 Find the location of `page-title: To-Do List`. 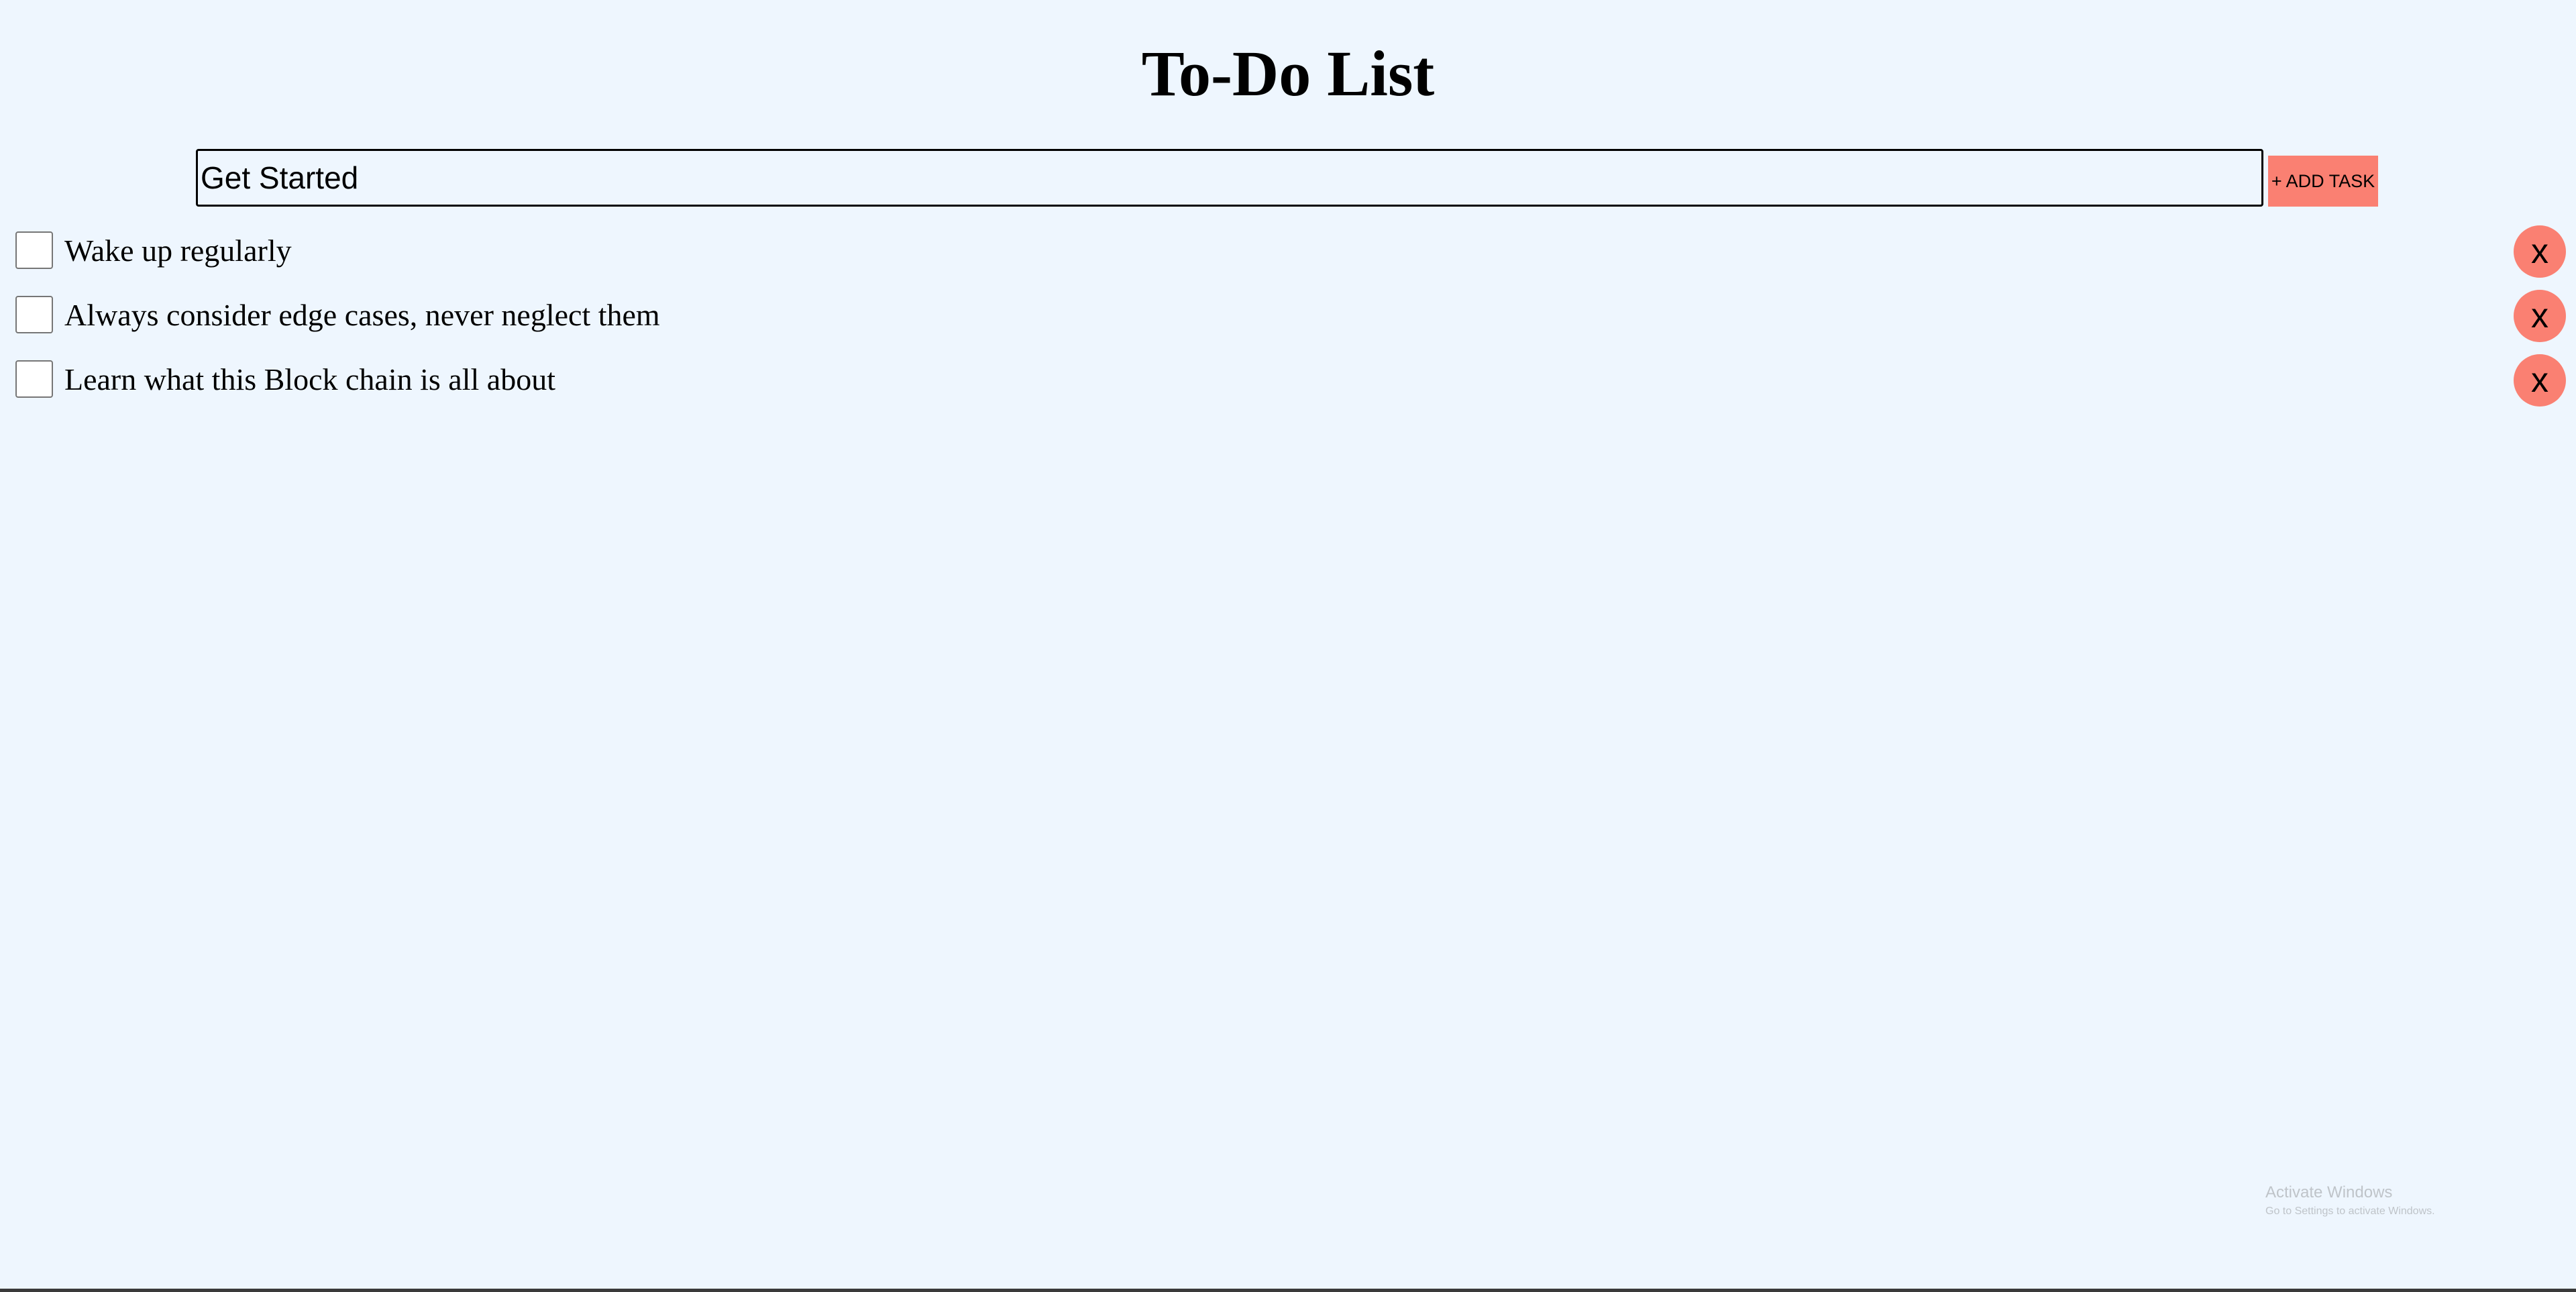

page-title: To-Do List is located at coordinates (1288, 73).